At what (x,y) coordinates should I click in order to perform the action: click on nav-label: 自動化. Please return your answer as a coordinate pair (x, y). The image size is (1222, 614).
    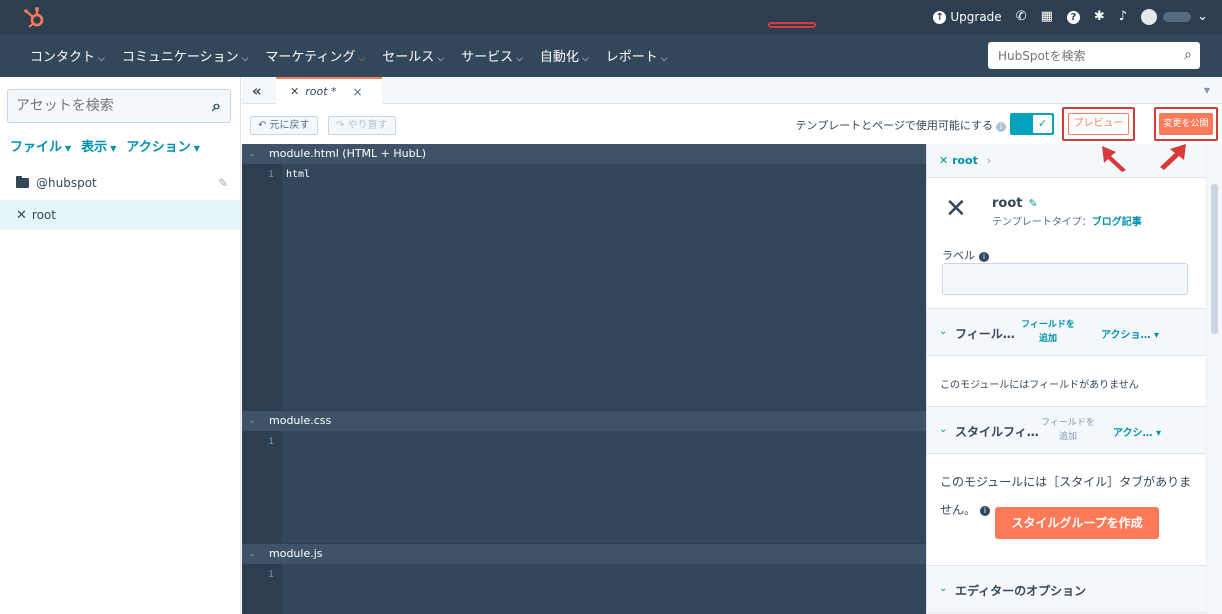
    Looking at the image, I should click on (559, 57).